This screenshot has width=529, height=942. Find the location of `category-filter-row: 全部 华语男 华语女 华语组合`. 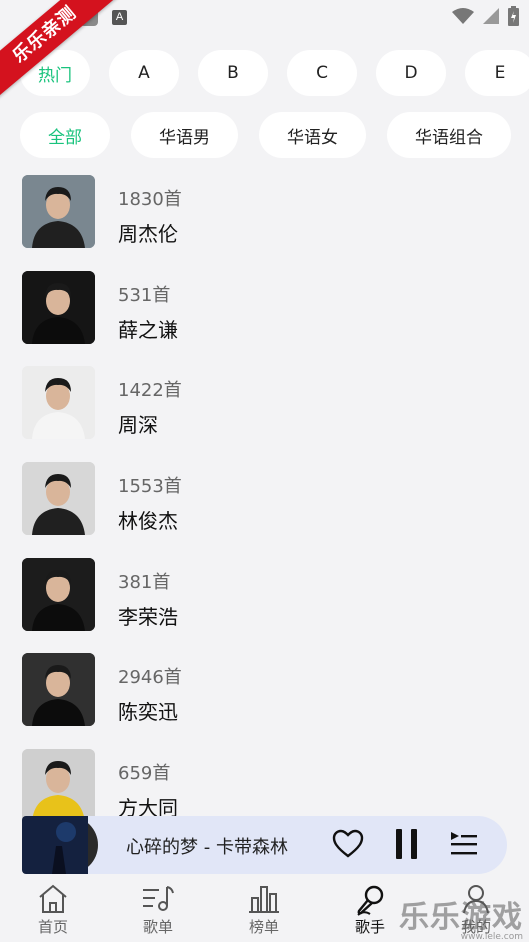

category-filter-row: 全部 华语男 华语女 华语组合 is located at coordinates (265, 135).